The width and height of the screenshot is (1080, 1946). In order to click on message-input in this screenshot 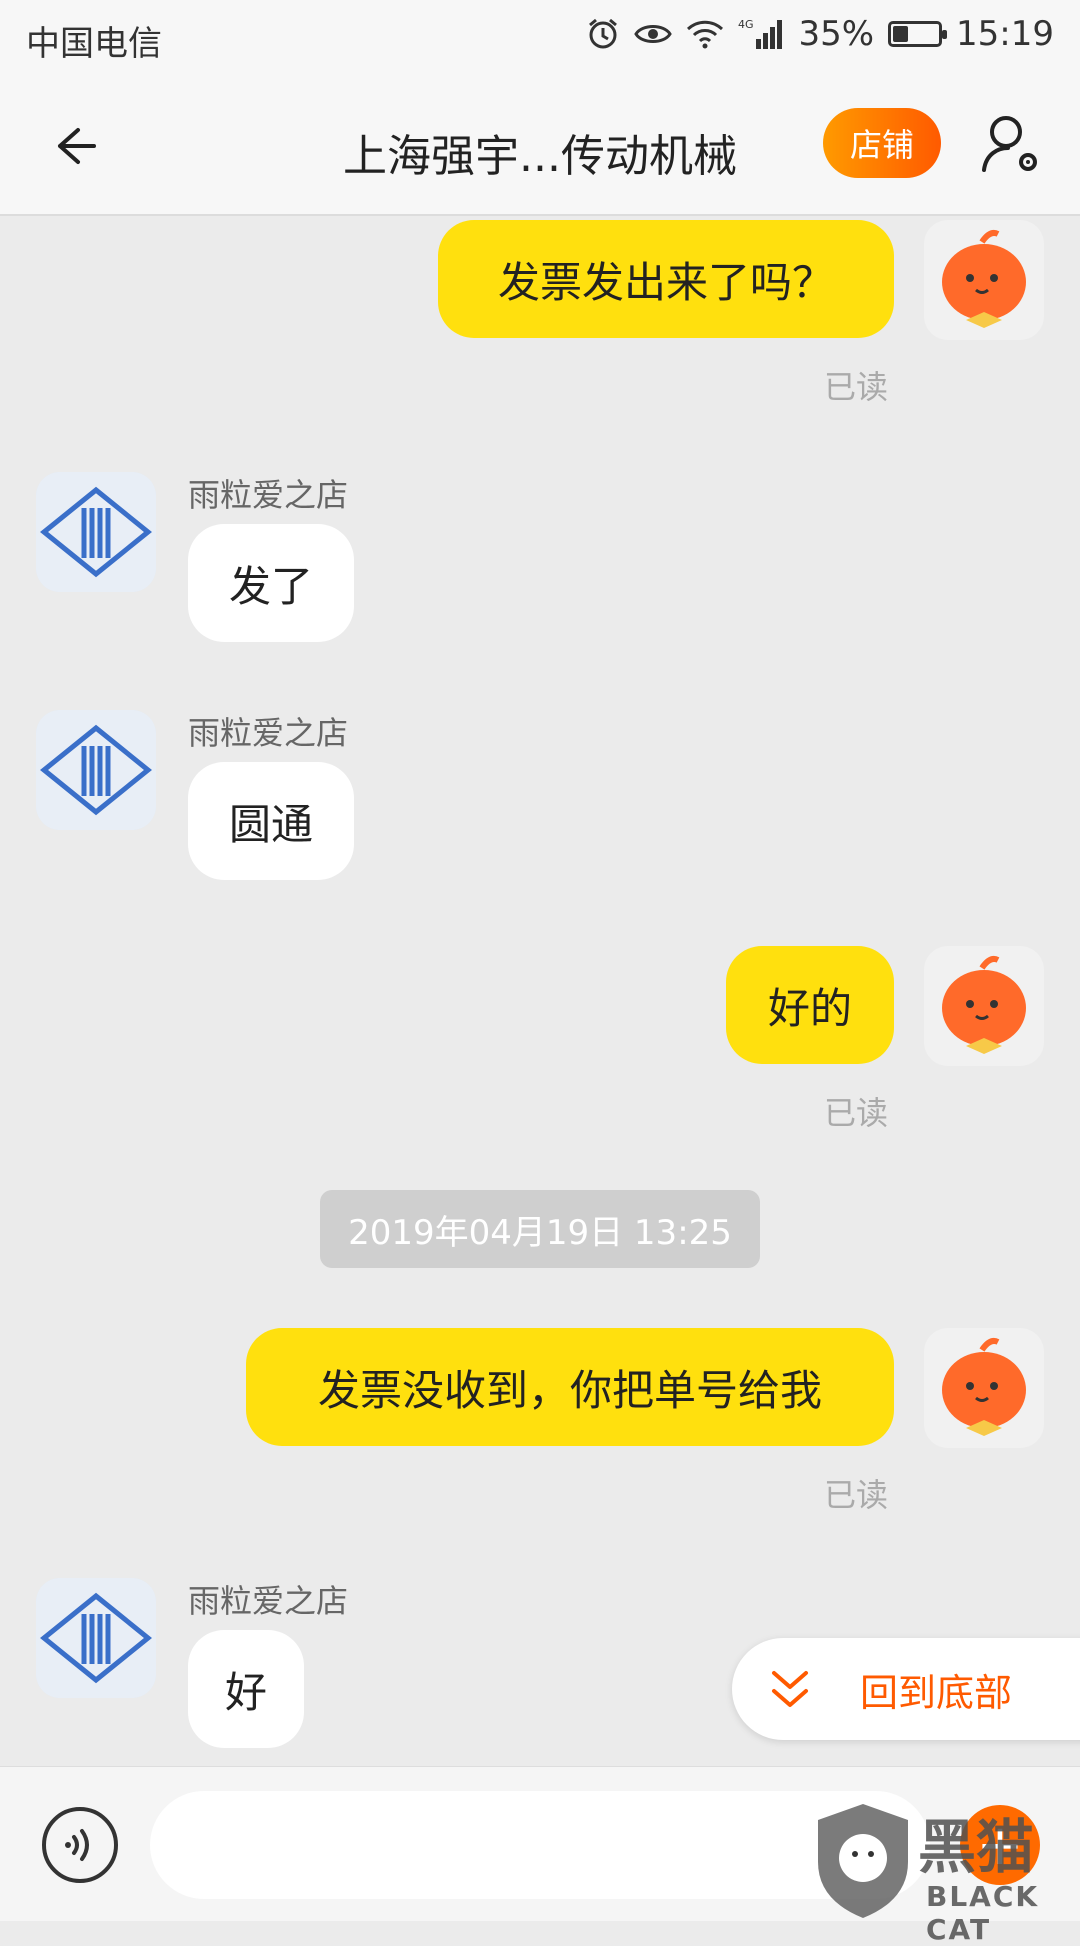, I will do `click(540, 1845)`.